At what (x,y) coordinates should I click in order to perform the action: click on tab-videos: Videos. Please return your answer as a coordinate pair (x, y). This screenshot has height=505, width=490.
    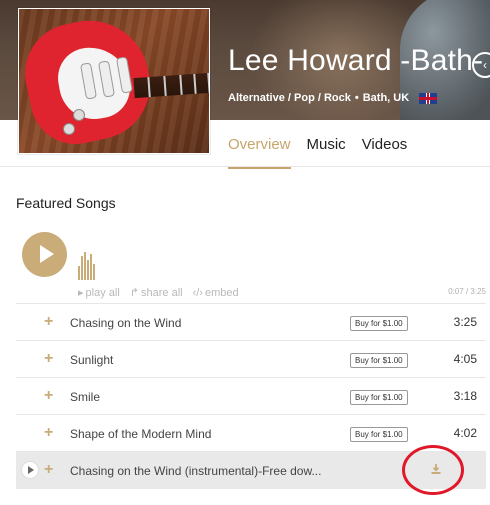
    Looking at the image, I should click on (385, 152).